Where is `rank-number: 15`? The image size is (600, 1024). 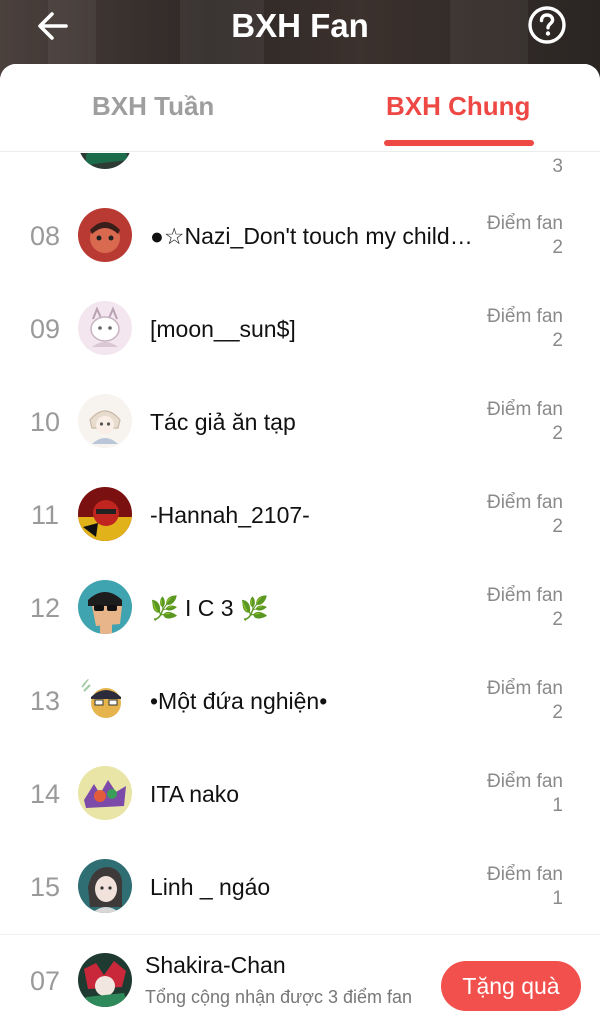 rank-number: 15 is located at coordinates (45, 887).